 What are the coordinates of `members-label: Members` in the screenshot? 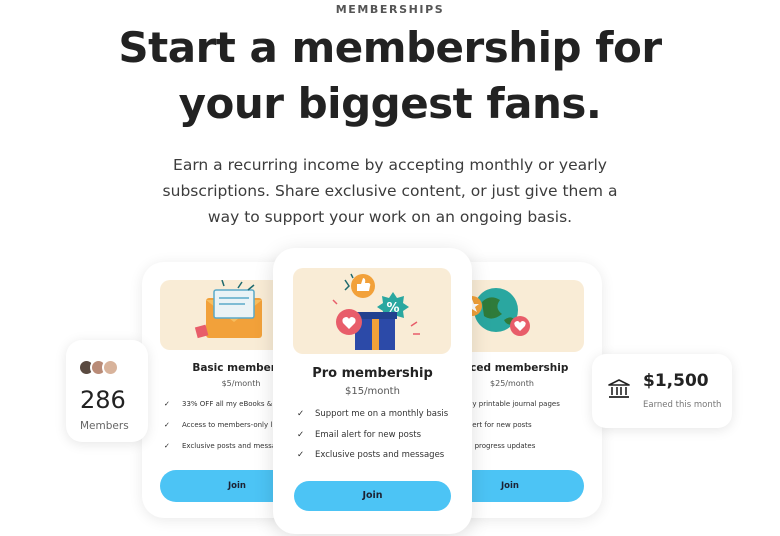 It's located at (104, 426).